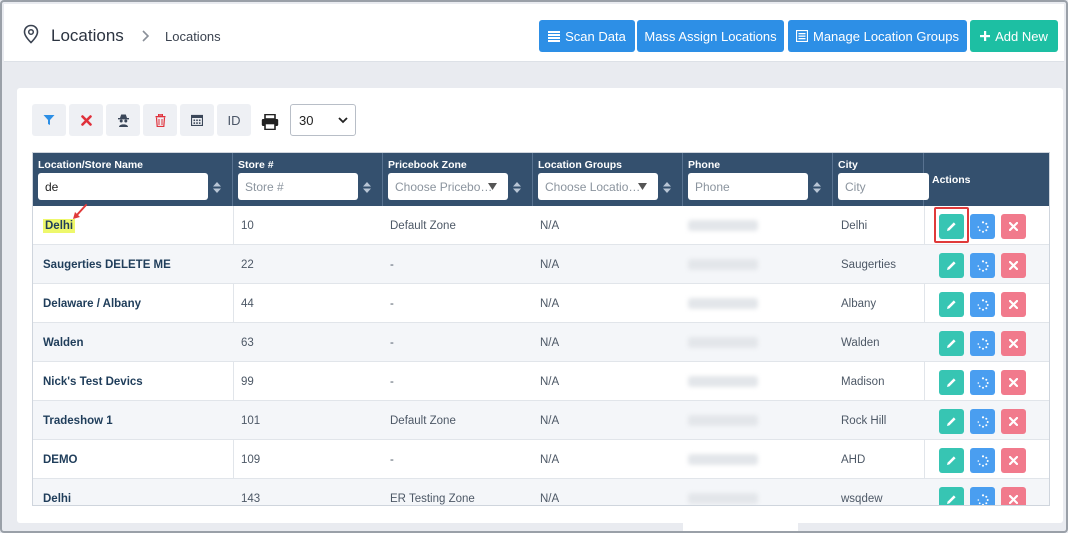  I want to click on table-row: Walden 63 - N/A Walden, so click(541, 342).